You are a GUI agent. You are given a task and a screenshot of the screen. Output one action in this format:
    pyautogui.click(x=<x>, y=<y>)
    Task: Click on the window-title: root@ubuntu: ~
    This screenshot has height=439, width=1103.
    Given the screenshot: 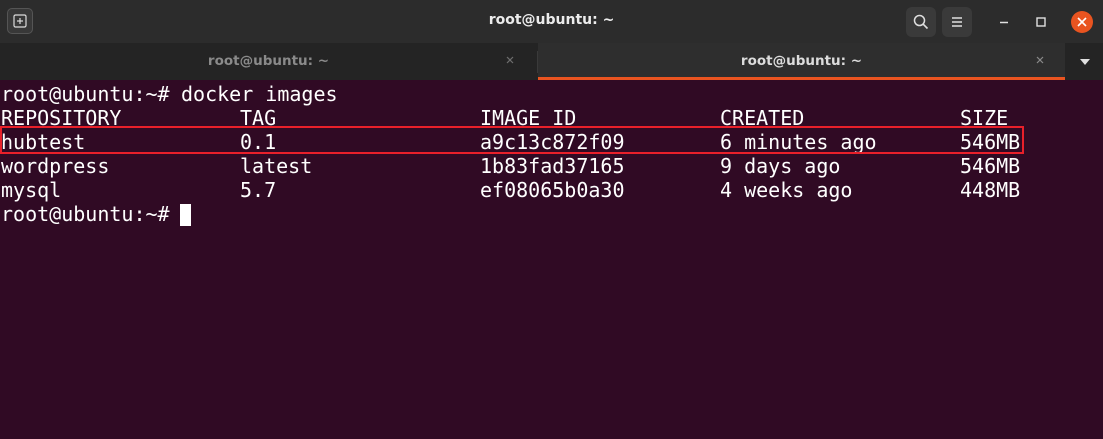 What is the action you would take?
    pyautogui.click(x=551, y=20)
    